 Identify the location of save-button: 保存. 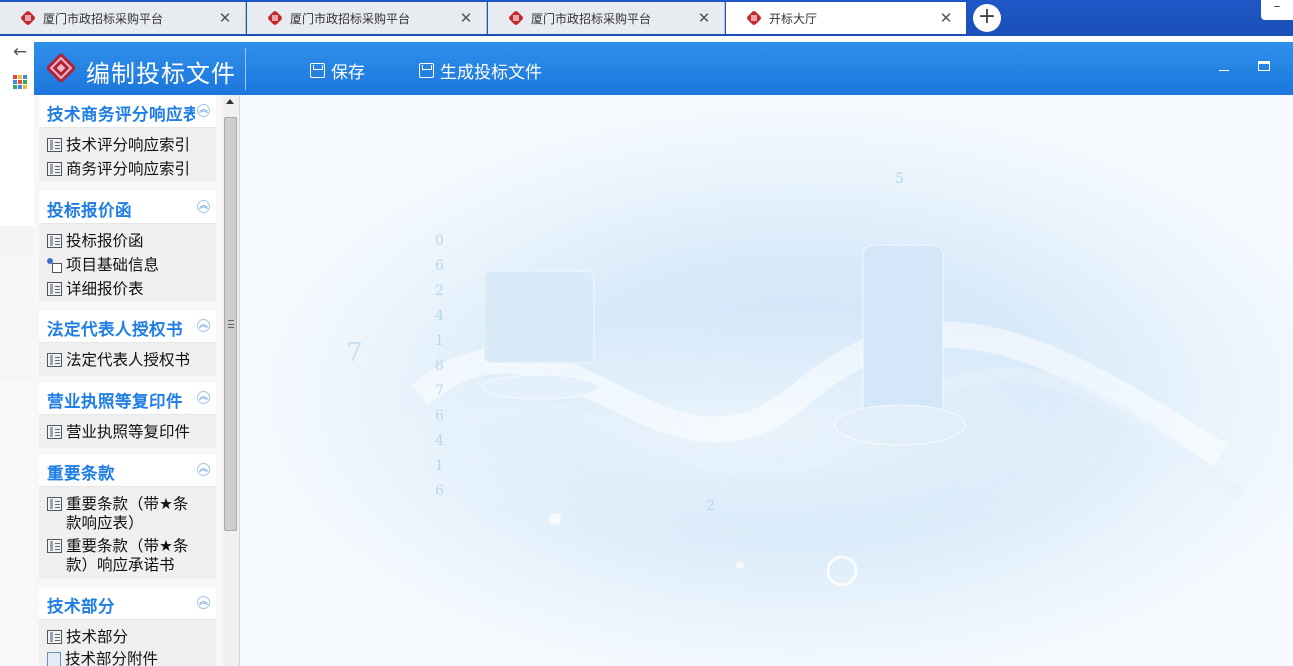
(337, 71).